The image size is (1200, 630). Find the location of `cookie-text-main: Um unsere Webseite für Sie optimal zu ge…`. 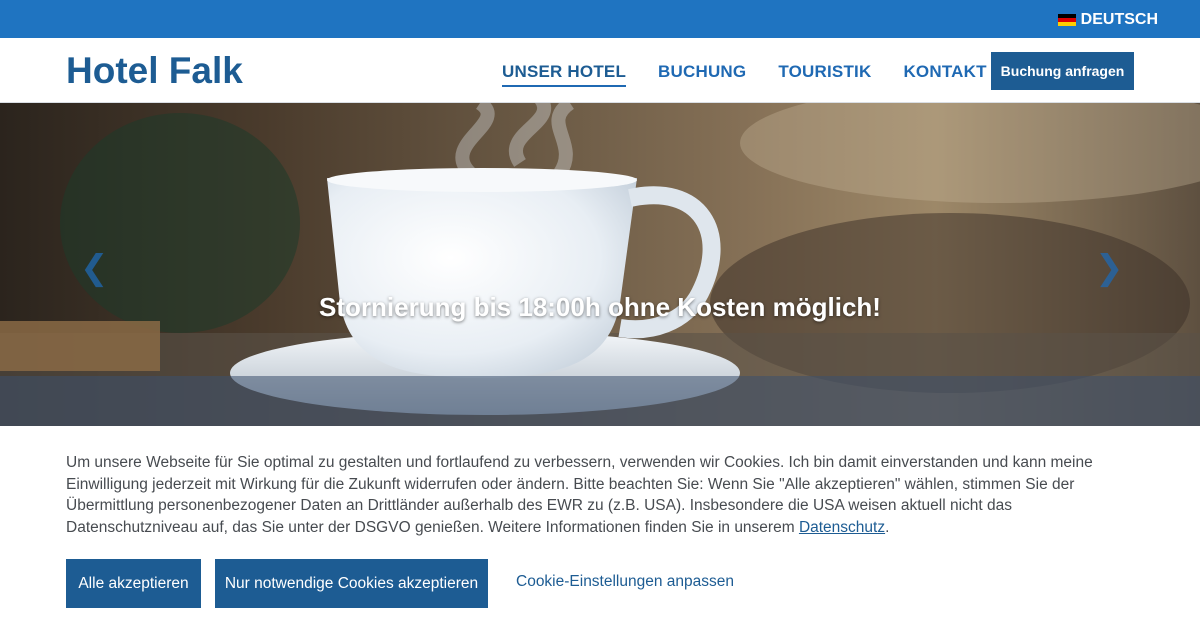

cookie-text-main: Um unsere Webseite für Sie optimal zu ge… is located at coordinates (579, 495).